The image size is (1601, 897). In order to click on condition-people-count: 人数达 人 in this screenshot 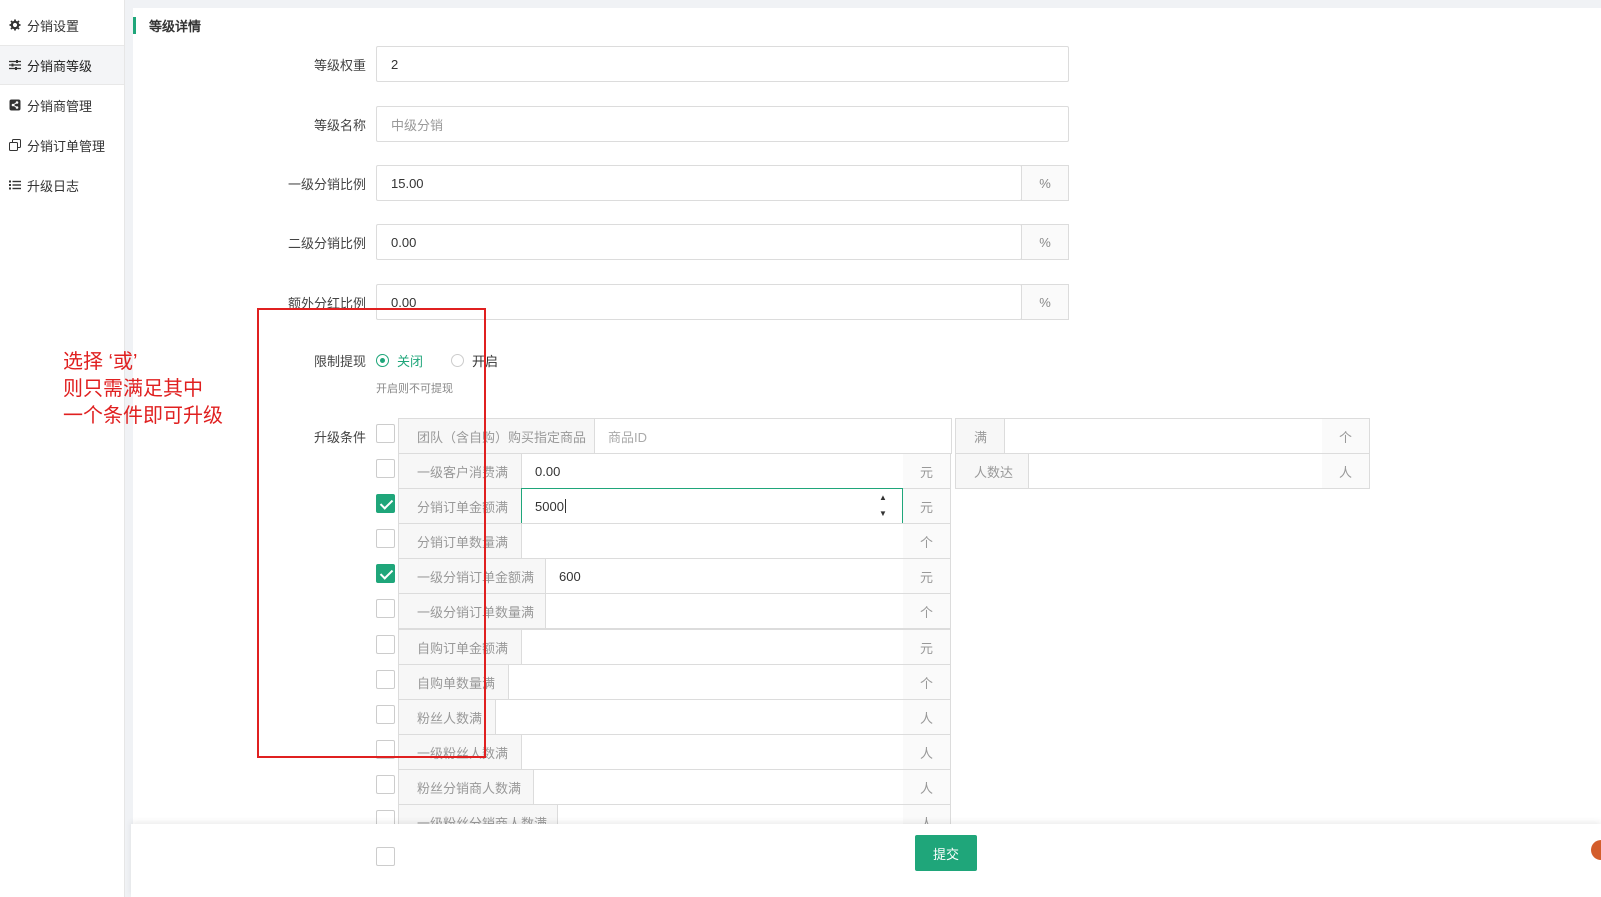, I will do `click(1163, 471)`.